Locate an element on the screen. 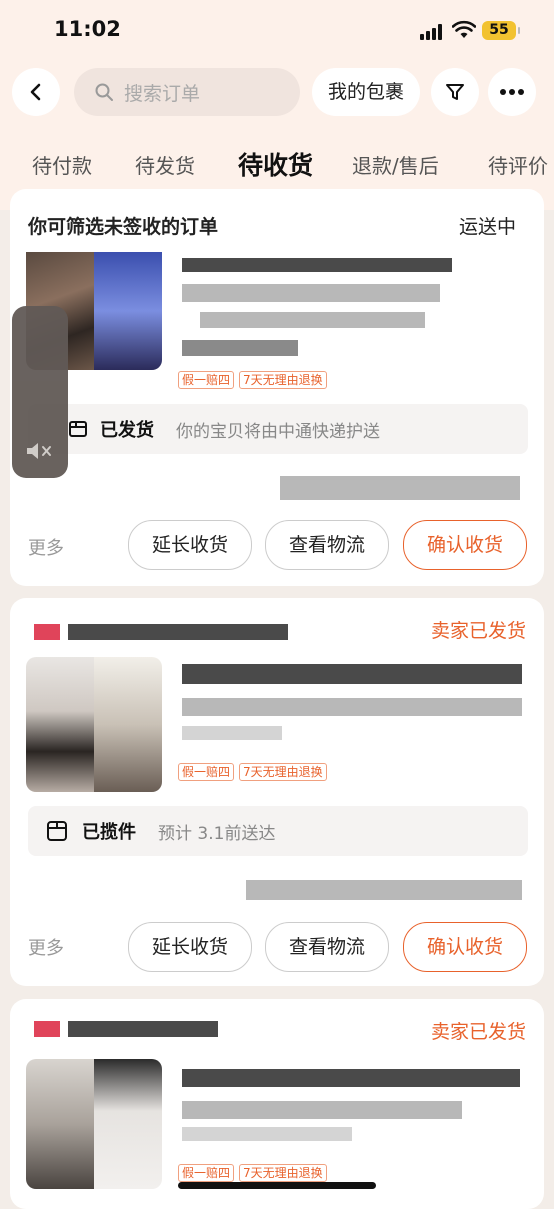  tab-pending-review: 待评价 is located at coordinates (518, 164).